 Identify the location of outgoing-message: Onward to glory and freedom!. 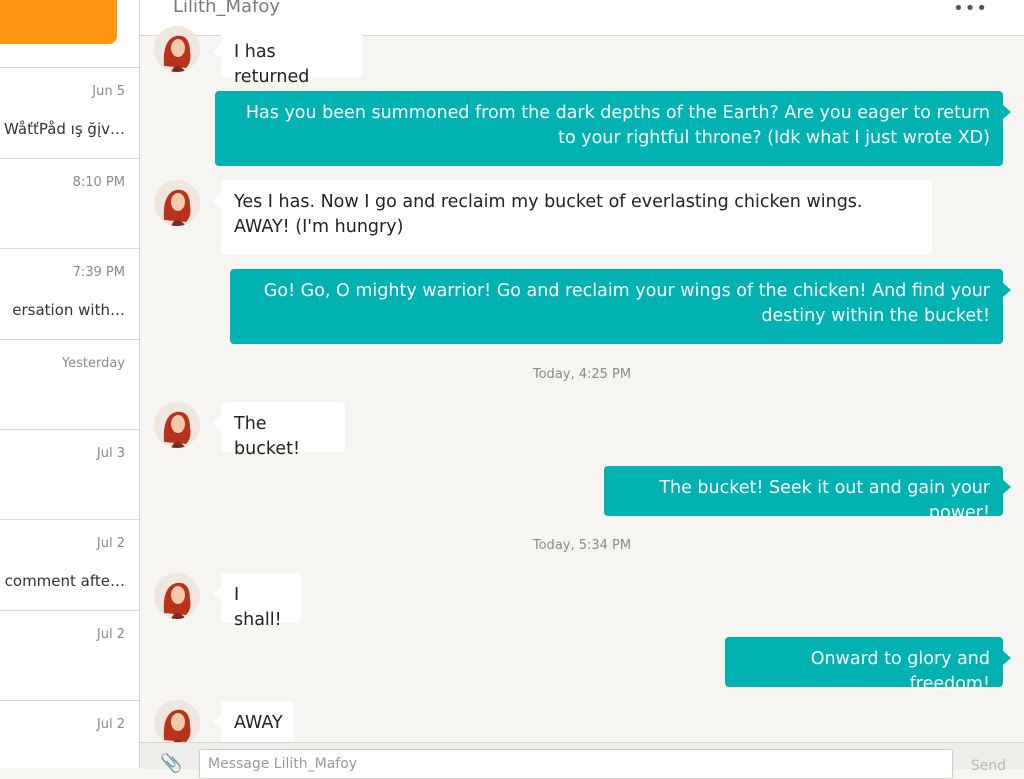
(868, 665).